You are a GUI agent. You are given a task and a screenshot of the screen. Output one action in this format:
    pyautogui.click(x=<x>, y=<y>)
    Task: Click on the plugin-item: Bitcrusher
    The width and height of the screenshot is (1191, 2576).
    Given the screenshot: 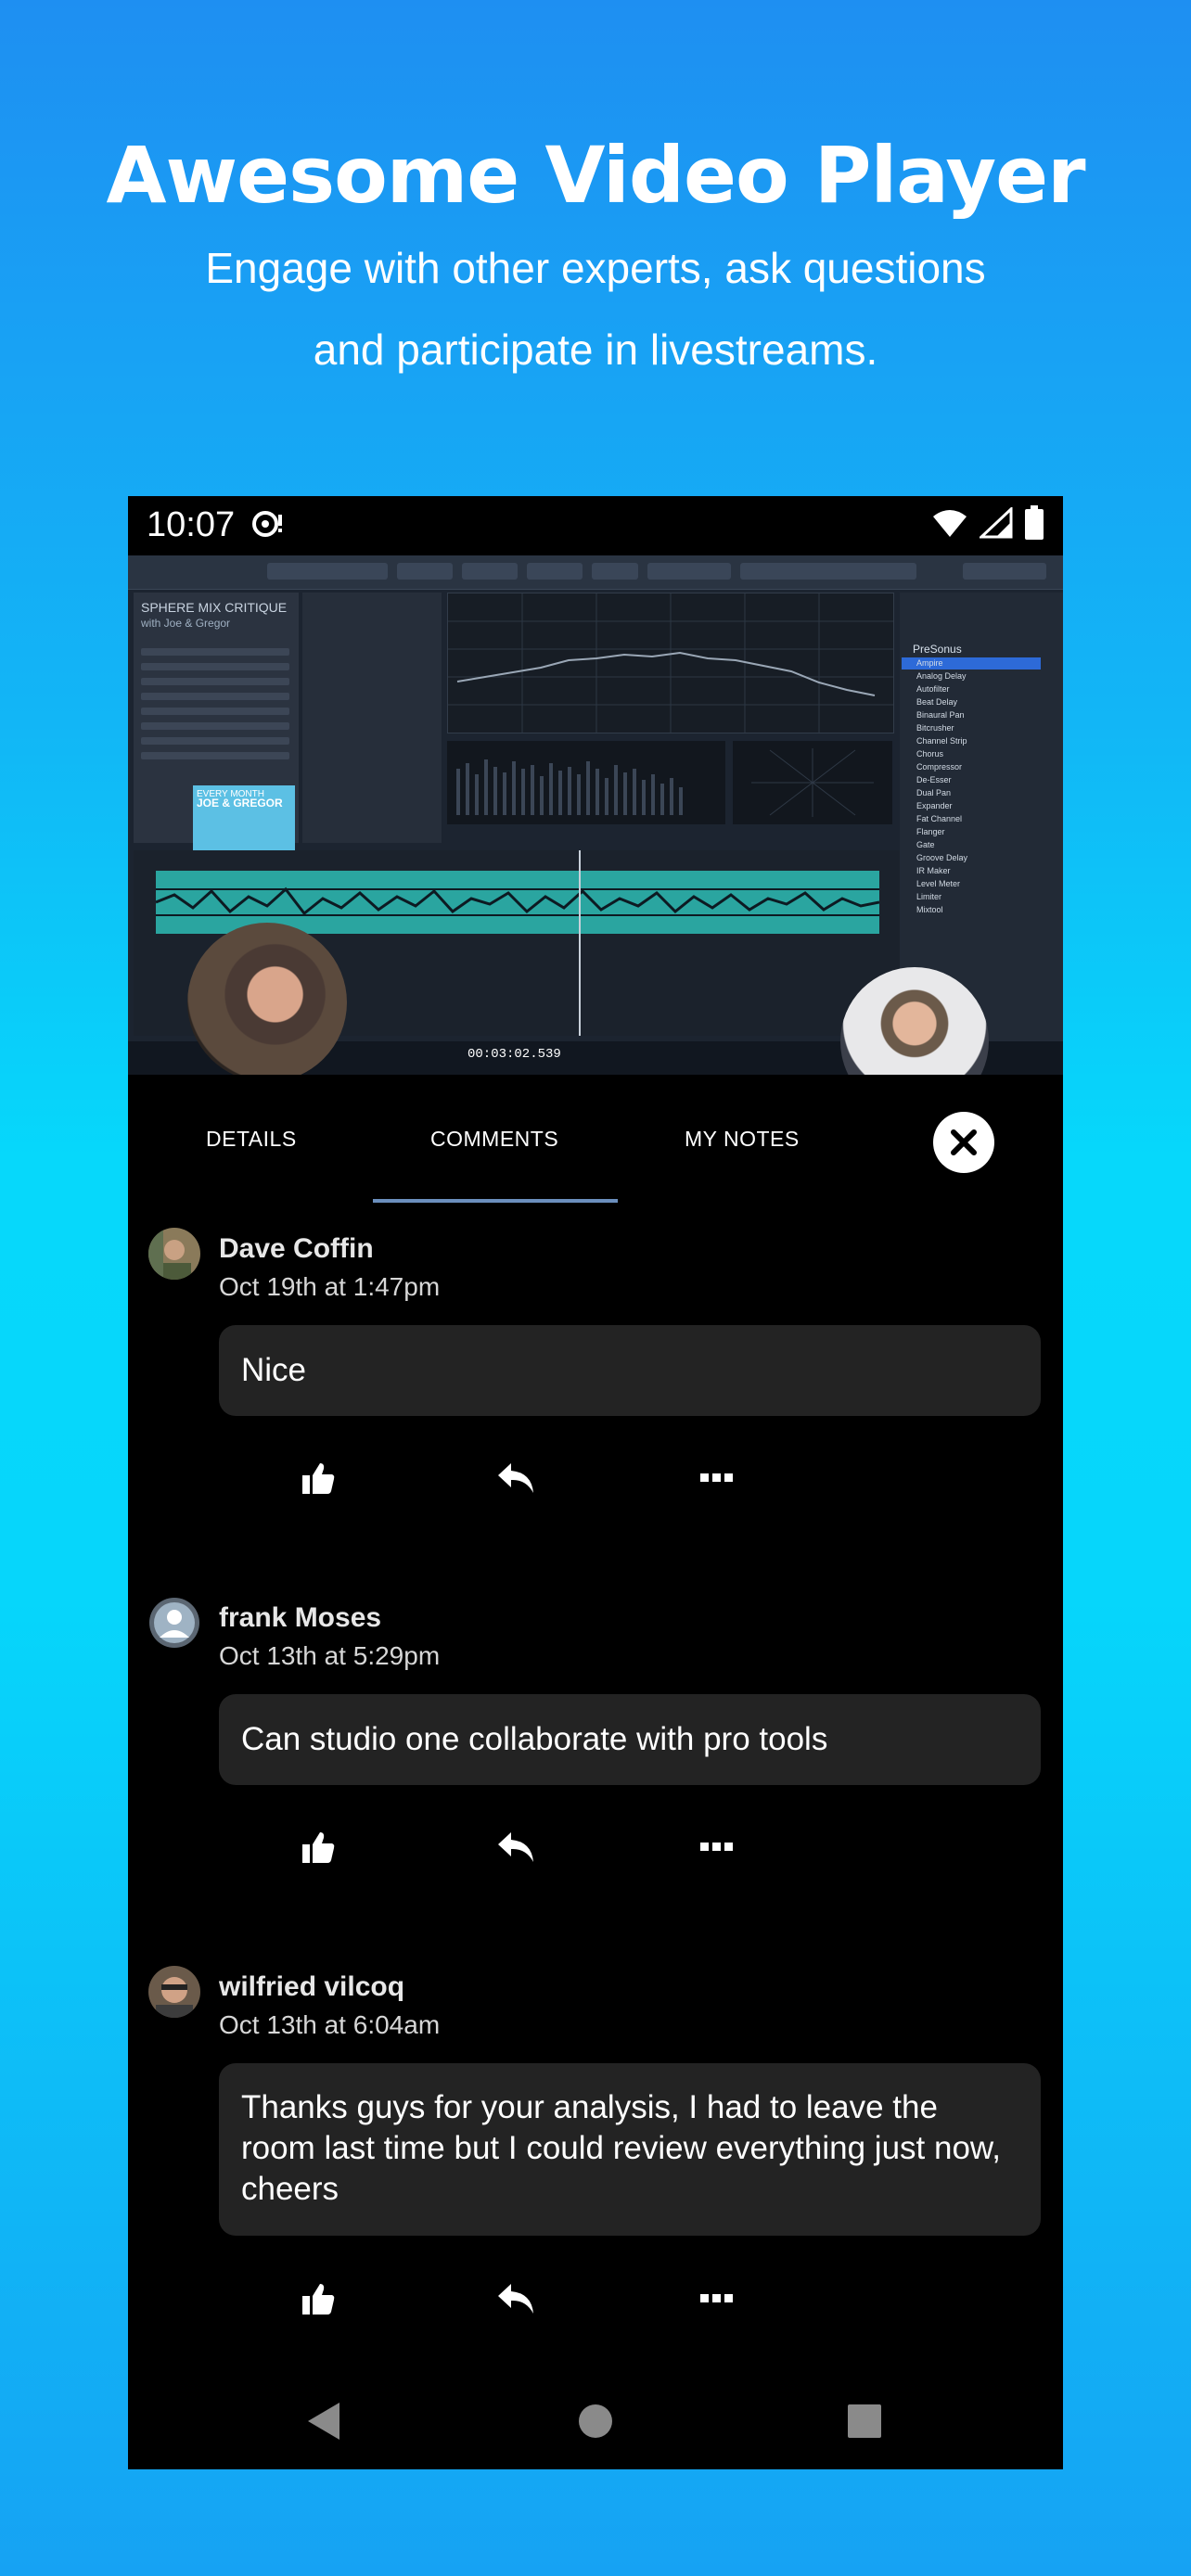 What is the action you would take?
    pyautogui.click(x=935, y=728)
    